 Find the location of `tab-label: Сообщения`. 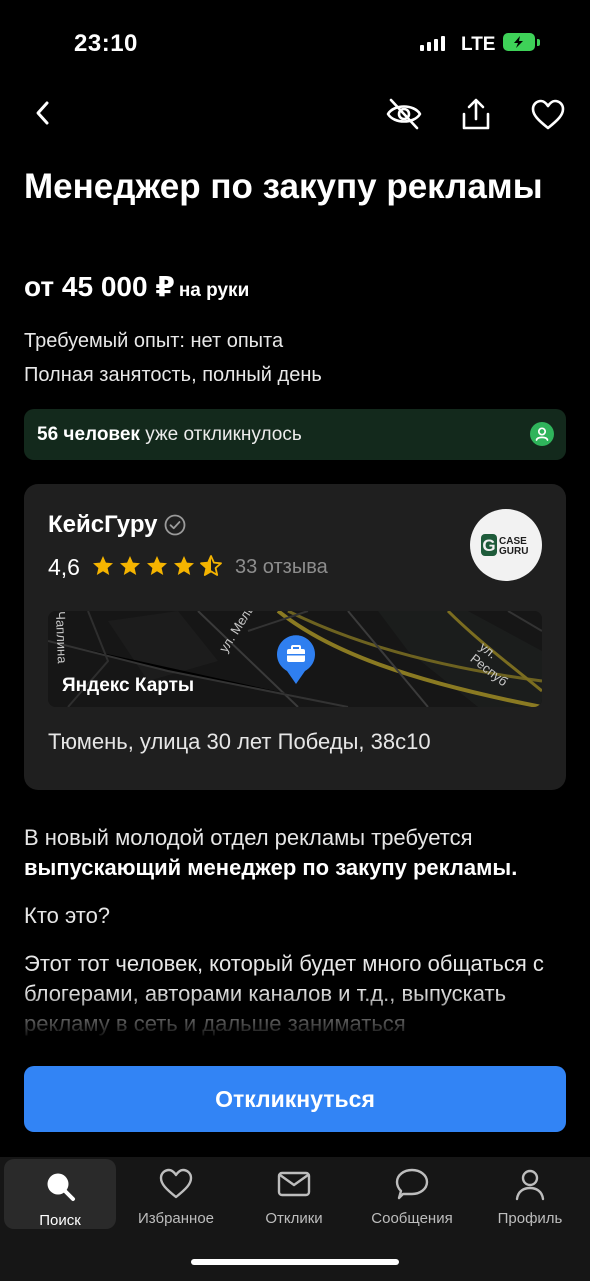

tab-label: Сообщения is located at coordinates (412, 1218).